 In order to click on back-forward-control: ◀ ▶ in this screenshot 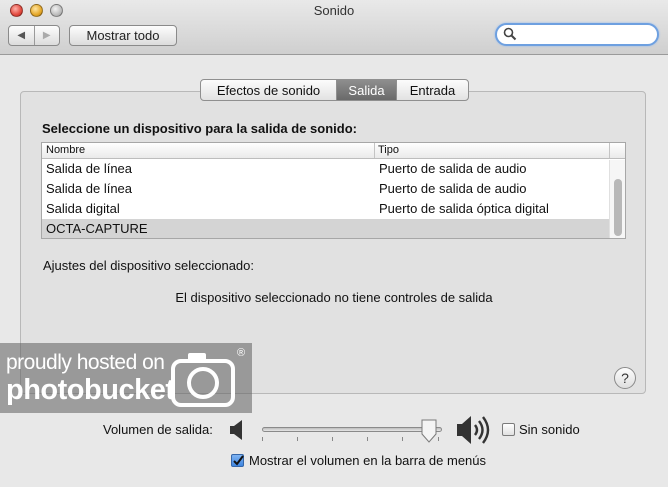, I will do `click(34, 35)`.